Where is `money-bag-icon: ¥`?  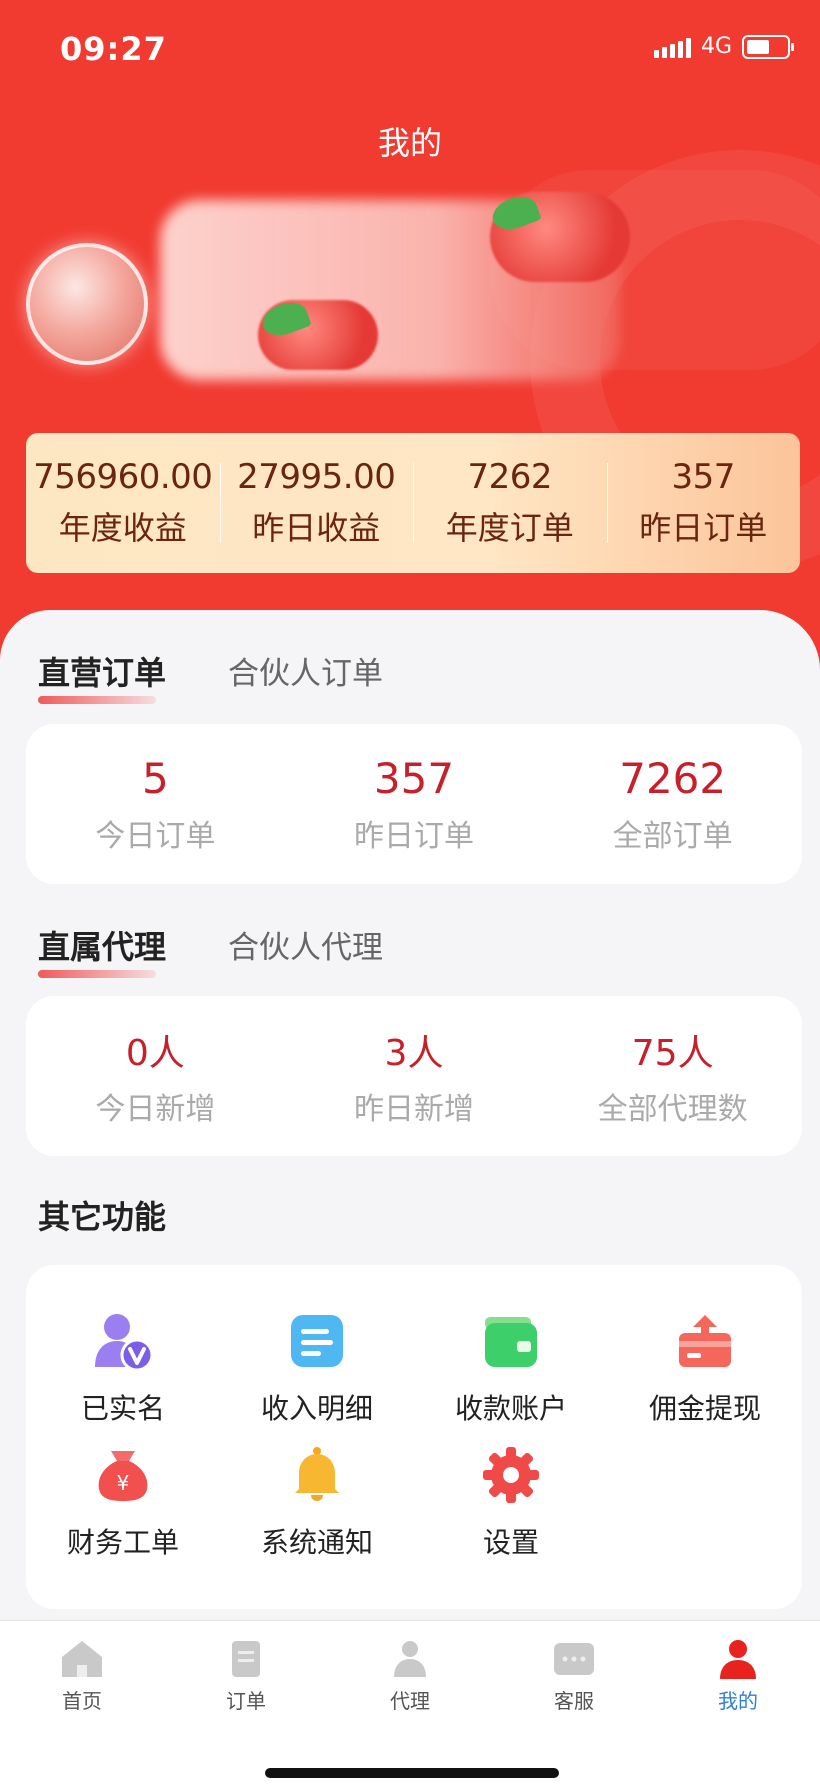 money-bag-icon: ¥ is located at coordinates (123, 1475).